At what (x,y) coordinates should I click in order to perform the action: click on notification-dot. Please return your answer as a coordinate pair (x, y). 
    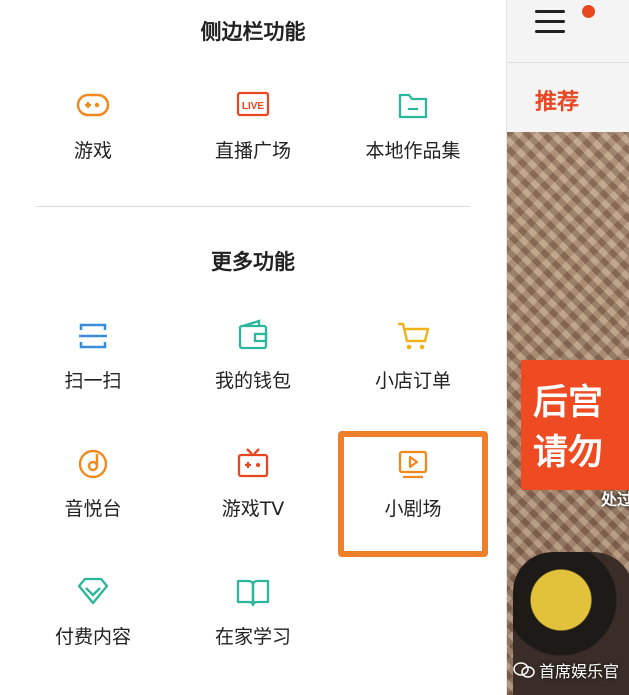
    Looking at the image, I should click on (588, 11).